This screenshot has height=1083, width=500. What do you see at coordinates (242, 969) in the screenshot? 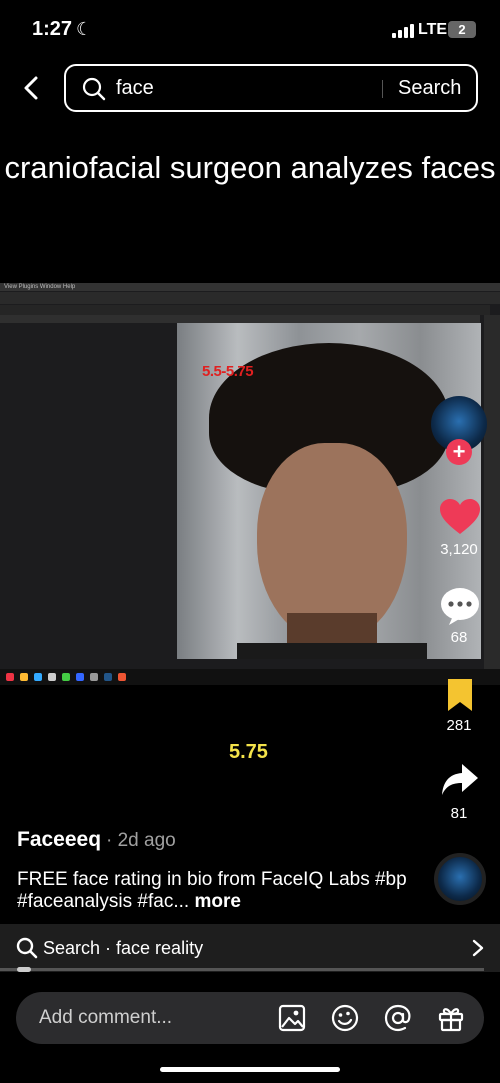
I see `video-progress-track` at bounding box center [242, 969].